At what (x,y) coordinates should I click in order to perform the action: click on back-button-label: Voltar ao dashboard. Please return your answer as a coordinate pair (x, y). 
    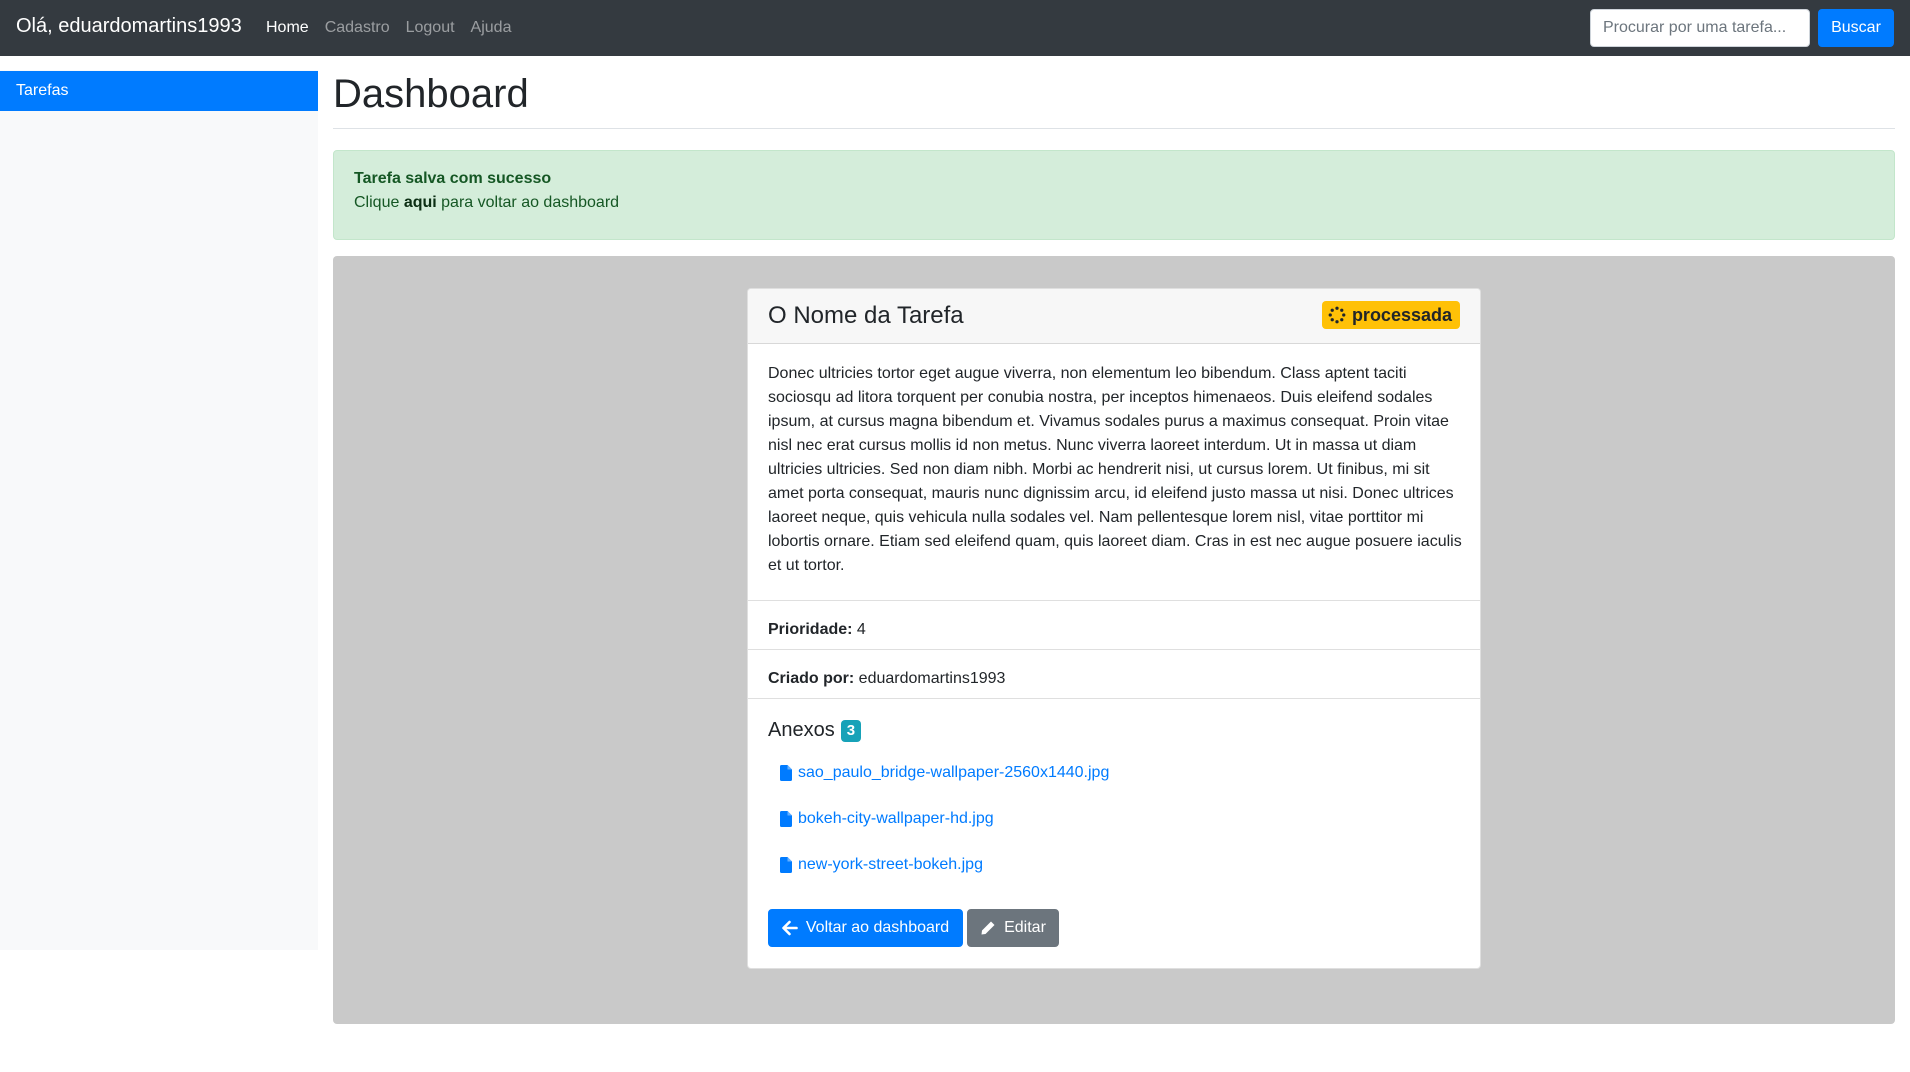
    Looking at the image, I should click on (877, 927).